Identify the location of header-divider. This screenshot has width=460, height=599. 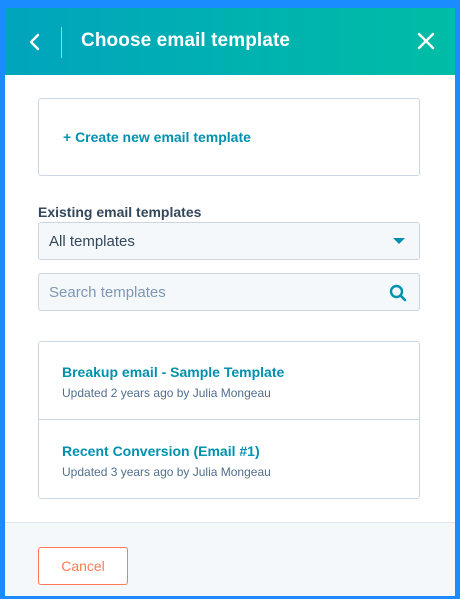
(61, 42).